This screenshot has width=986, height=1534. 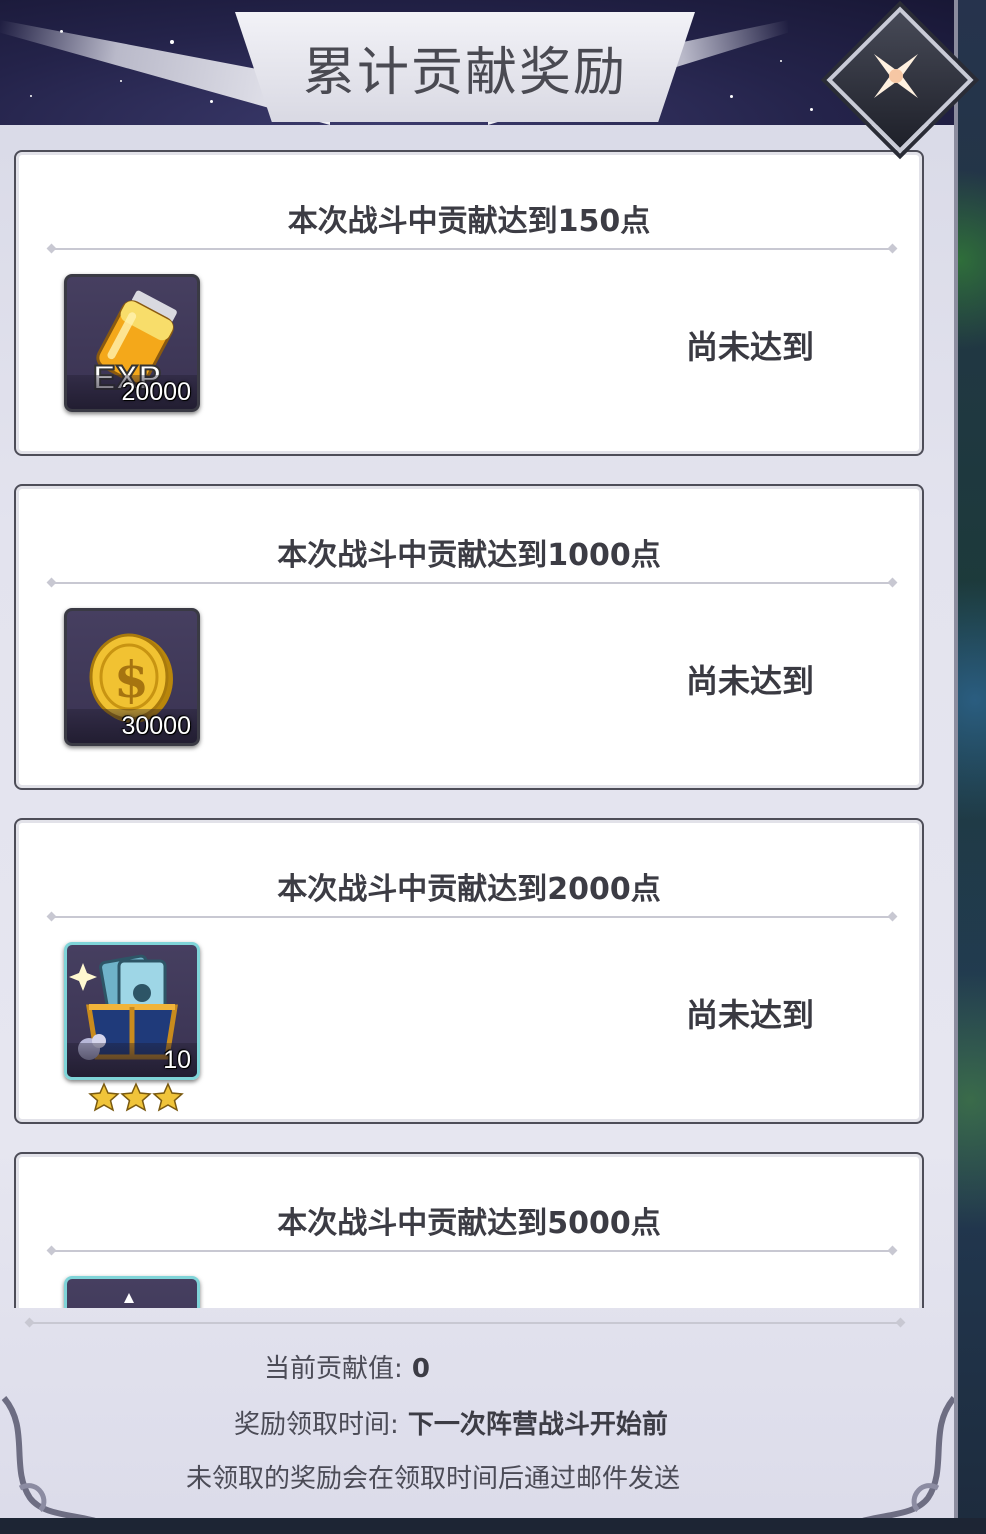 I want to click on dialog-title: 累计贡献奖励, so click(x=464, y=73).